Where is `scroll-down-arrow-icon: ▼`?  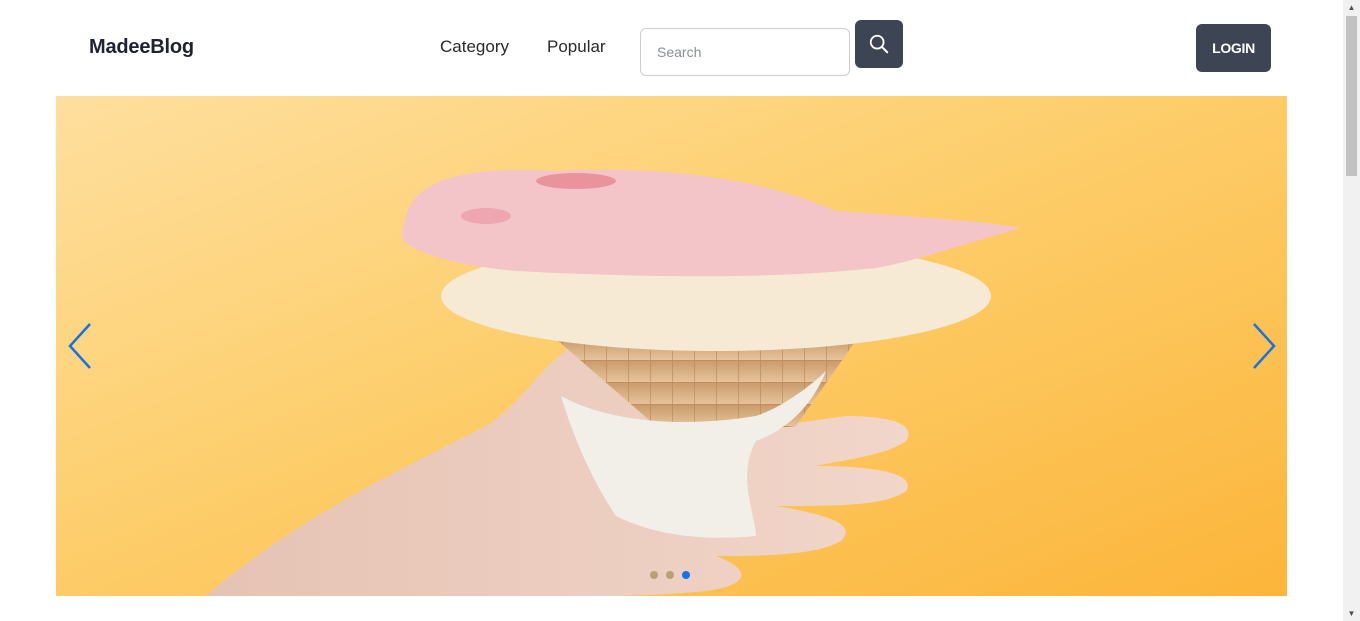 scroll-down-arrow-icon: ▼ is located at coordinates (1351, 613).